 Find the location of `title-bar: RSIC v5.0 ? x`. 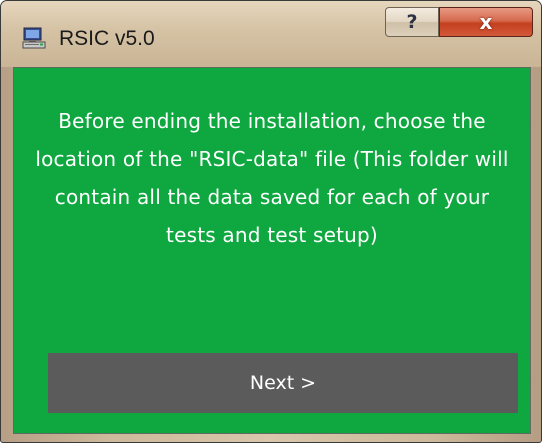

title-bar: RSIC v5.0 ? x is located at coordinates (271, 34).